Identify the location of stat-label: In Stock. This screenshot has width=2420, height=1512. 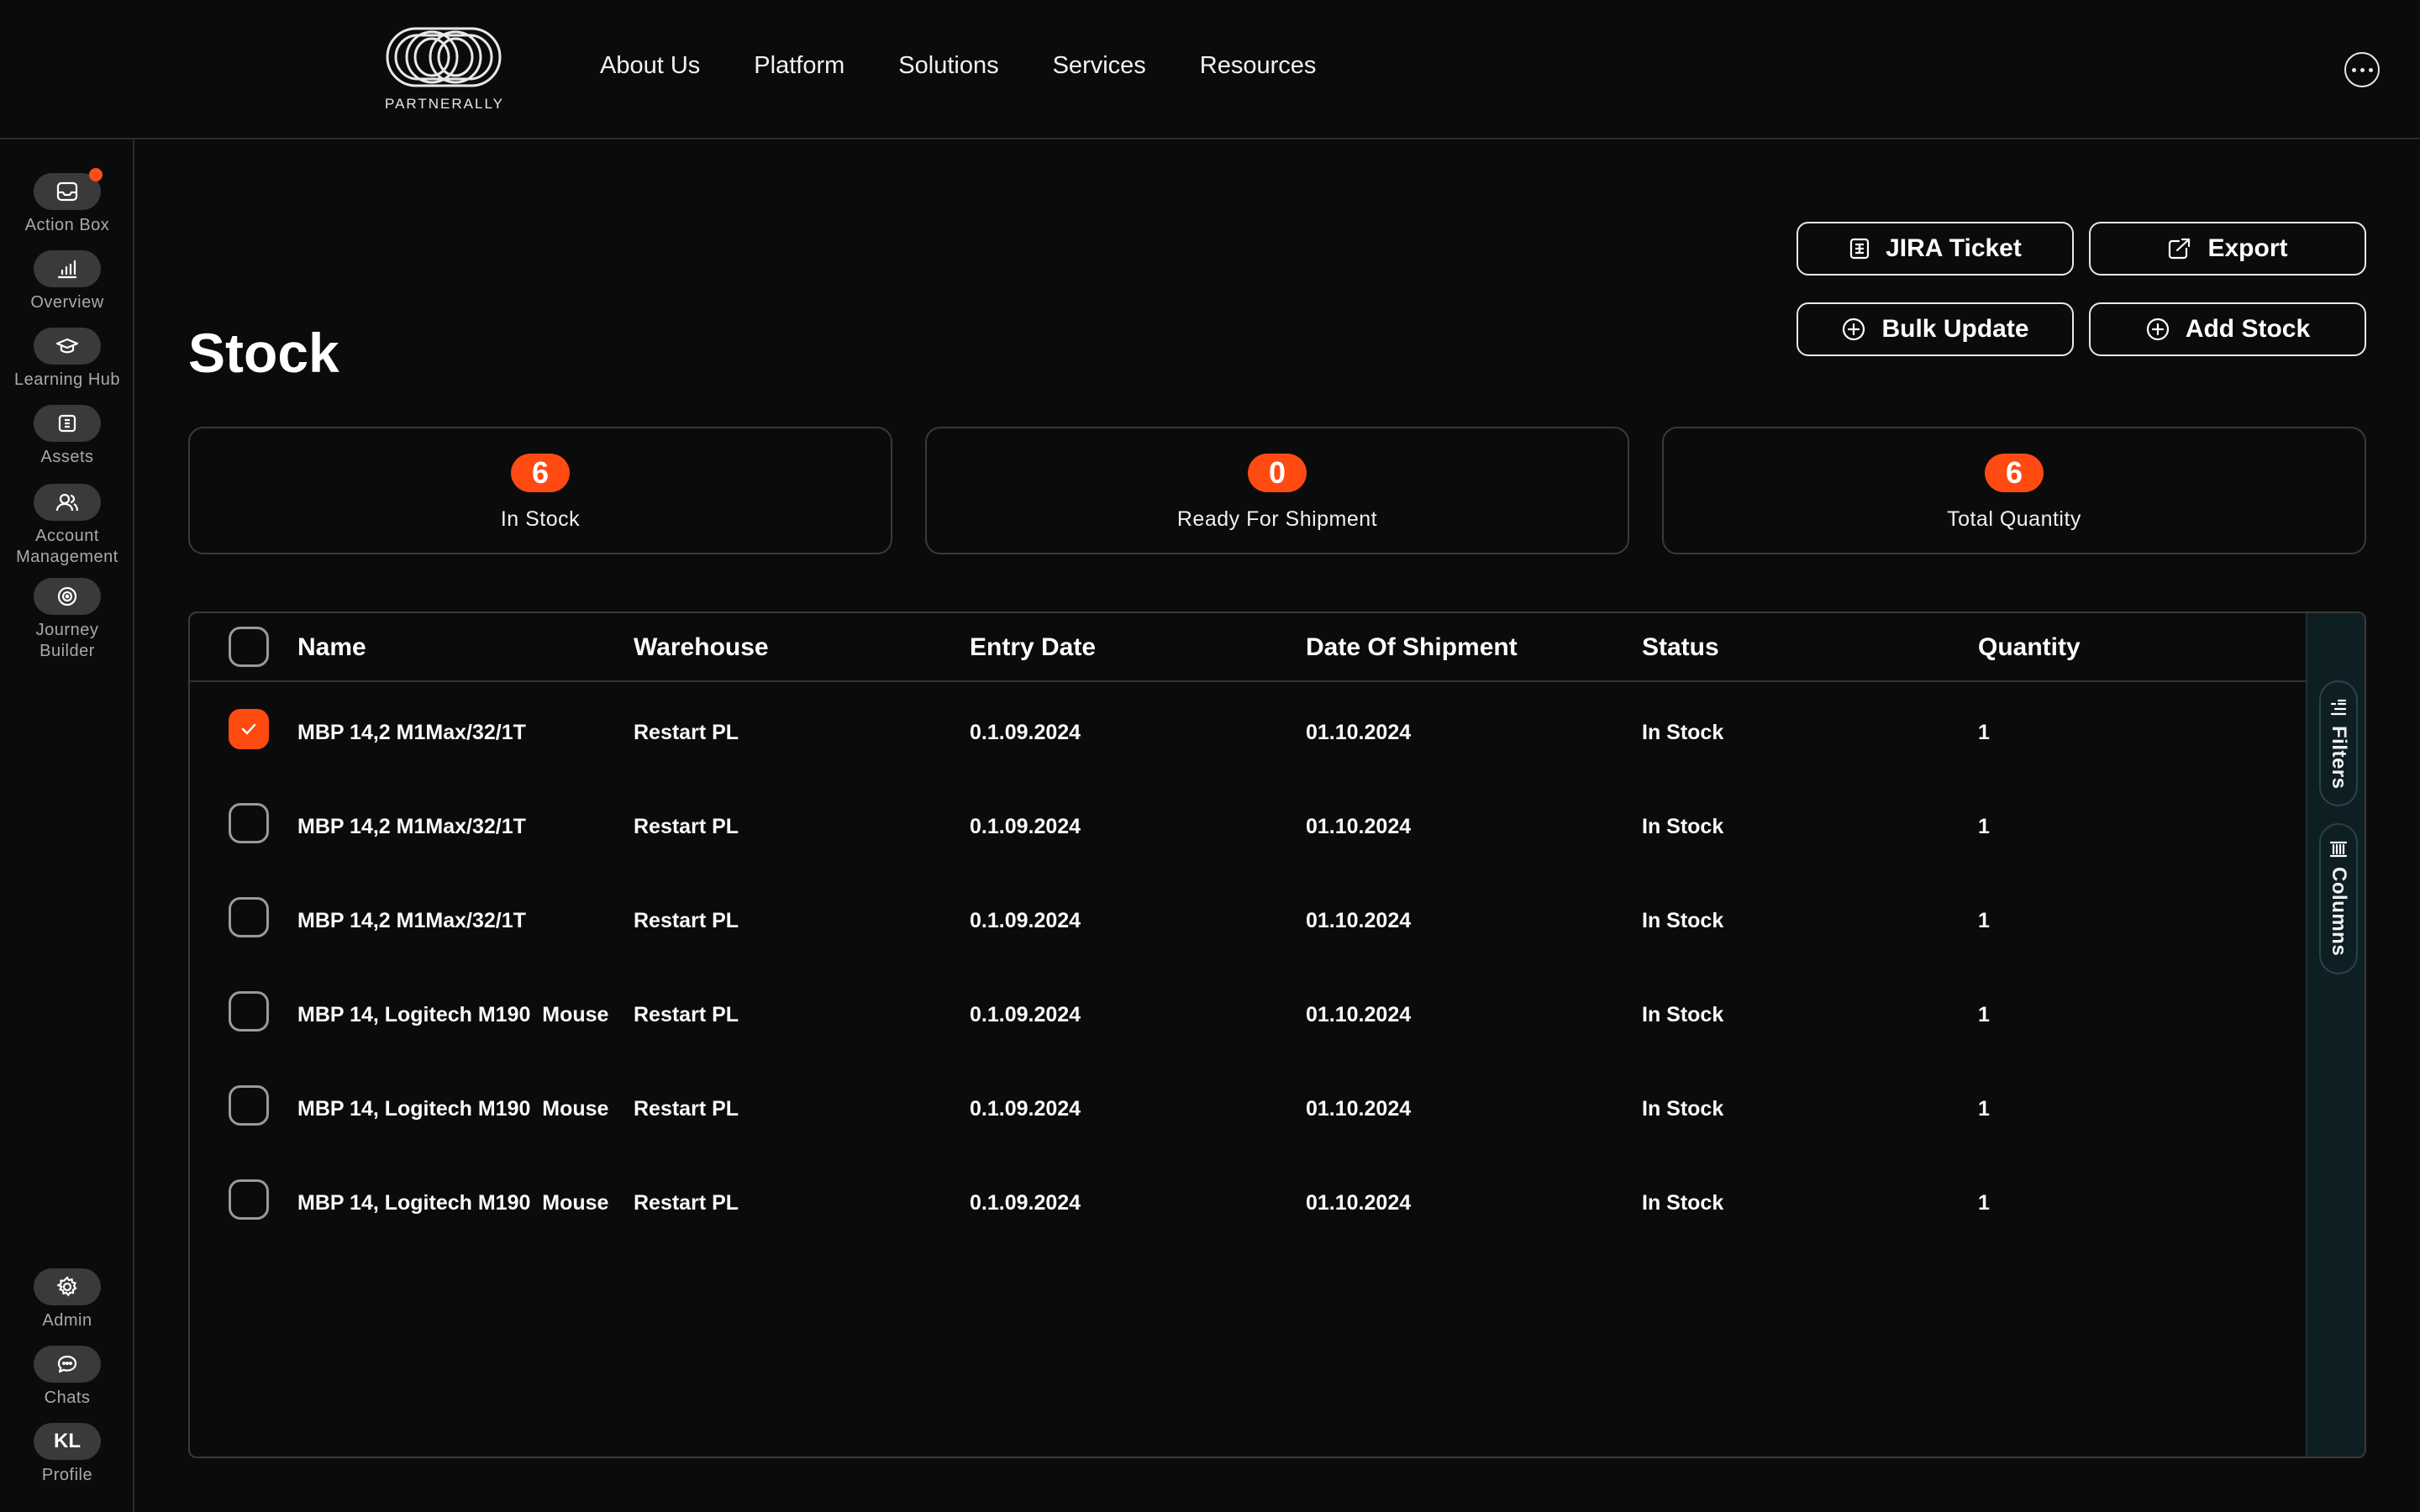
(540, 519).